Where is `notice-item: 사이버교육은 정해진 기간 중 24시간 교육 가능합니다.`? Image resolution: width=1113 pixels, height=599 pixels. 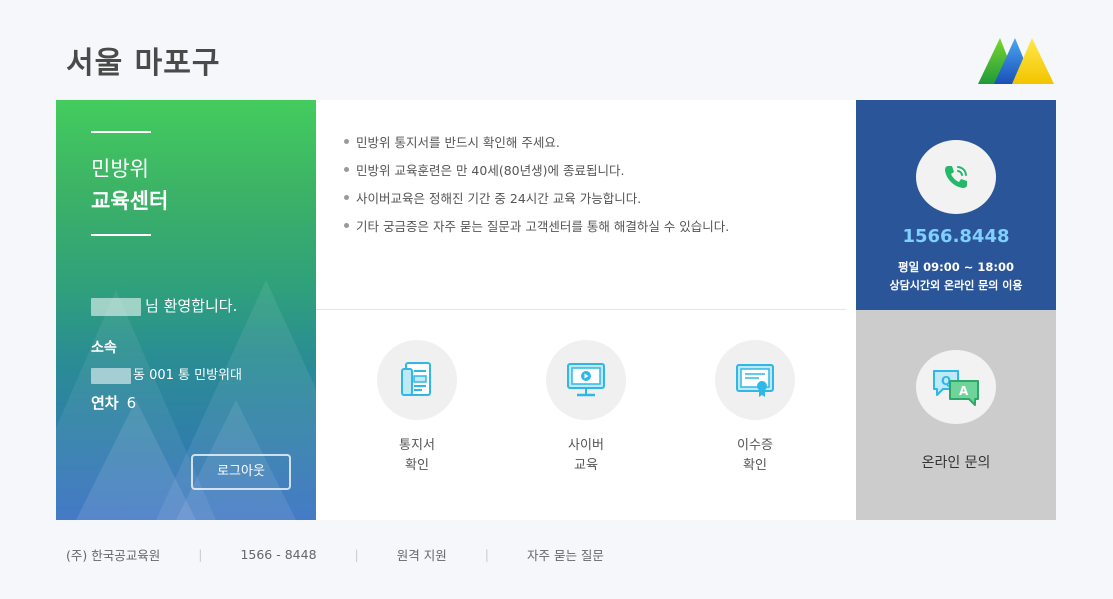 notice-item: 사이버교육은 정해진 기간 중 24시간 교육 가능합니다. is located at coordinates (536, 203).